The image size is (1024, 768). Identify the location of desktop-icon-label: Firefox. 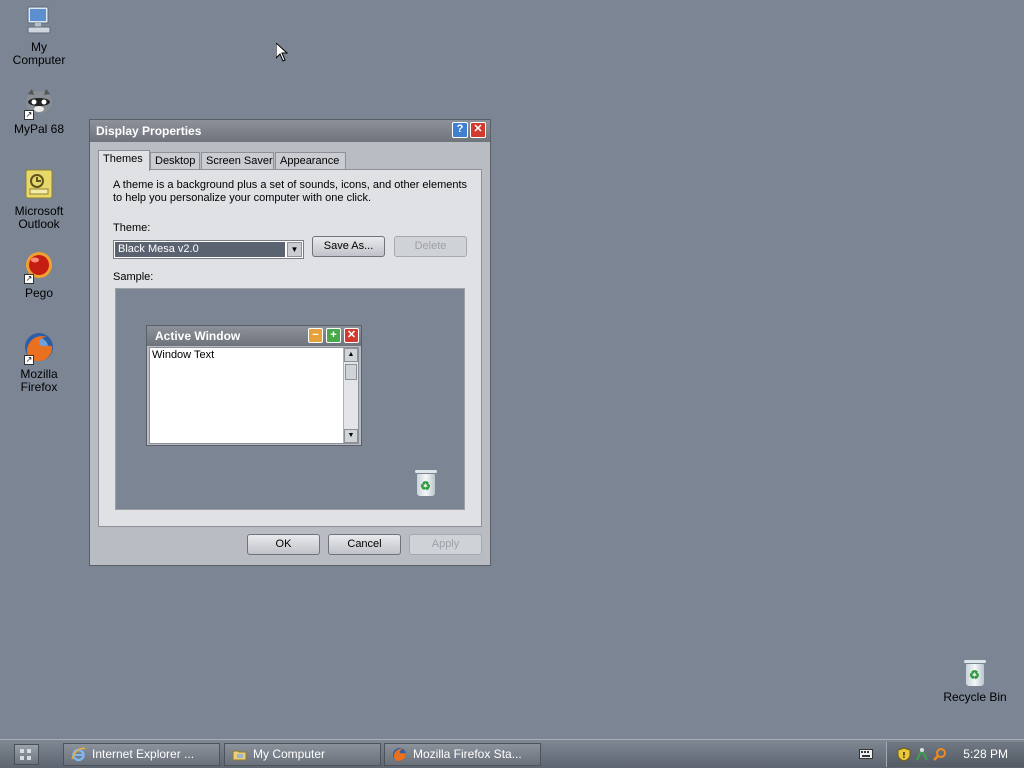
(39, 387).